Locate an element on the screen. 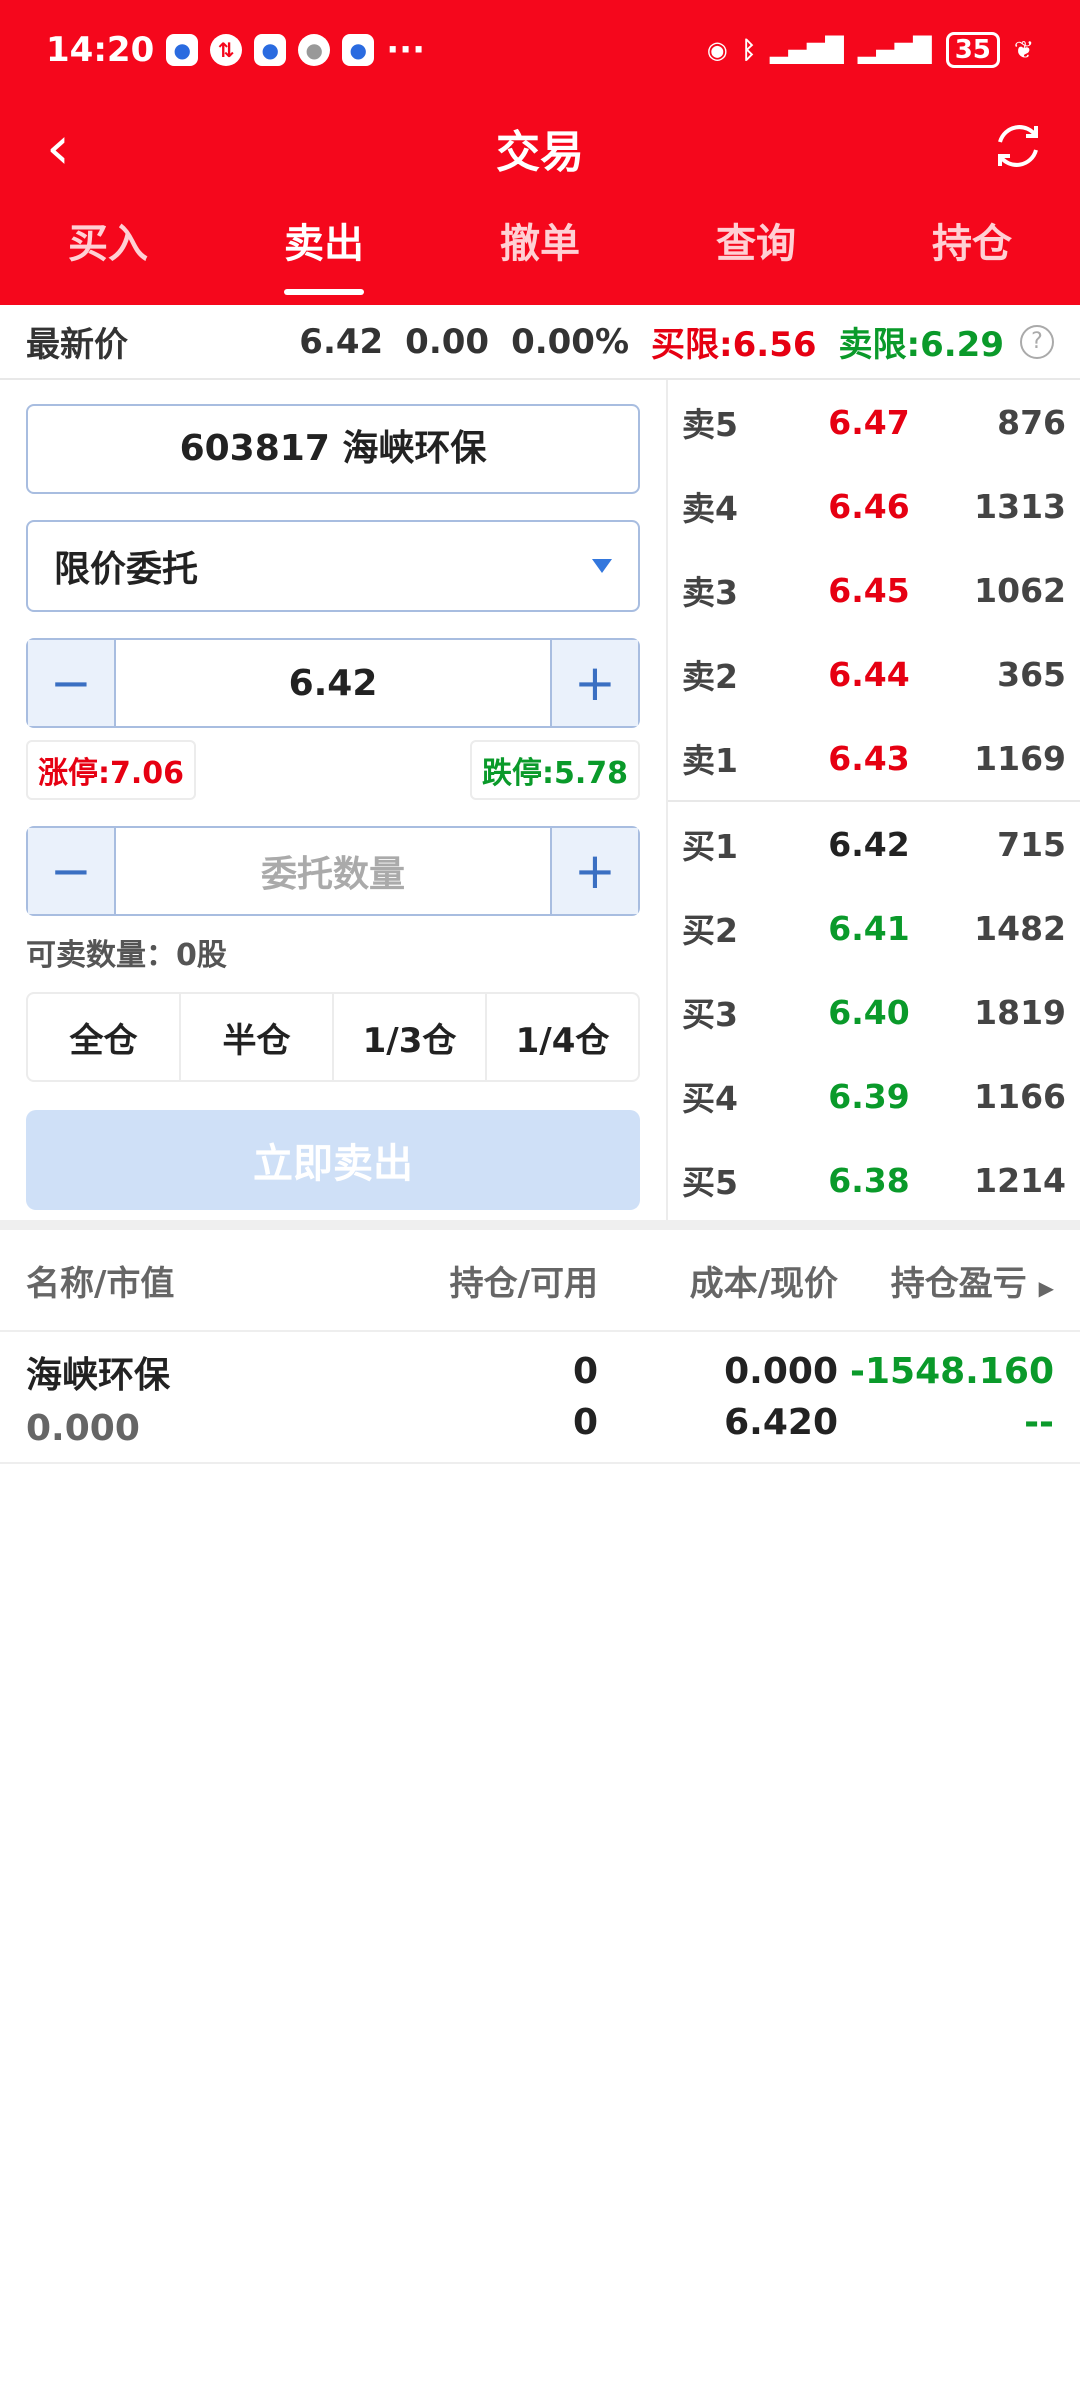  bid-row: 买4 6.39 1166 is located at coordinates (874, 1096).